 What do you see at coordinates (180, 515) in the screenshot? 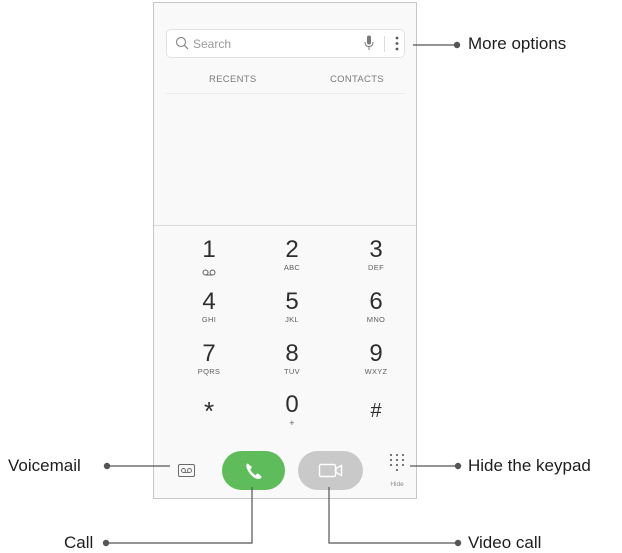
I see `call-leader` at bounding box center [180, 515].